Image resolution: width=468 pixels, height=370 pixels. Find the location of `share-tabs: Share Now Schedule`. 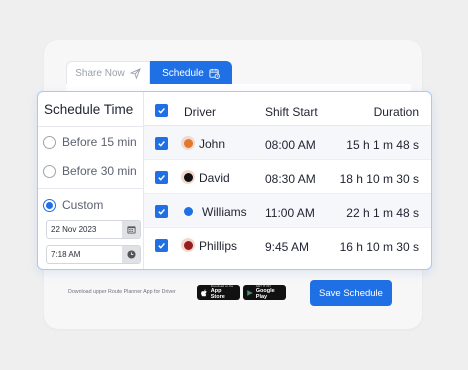

share-tabs: Share Now Schedule is located at coordinates (149, 73).